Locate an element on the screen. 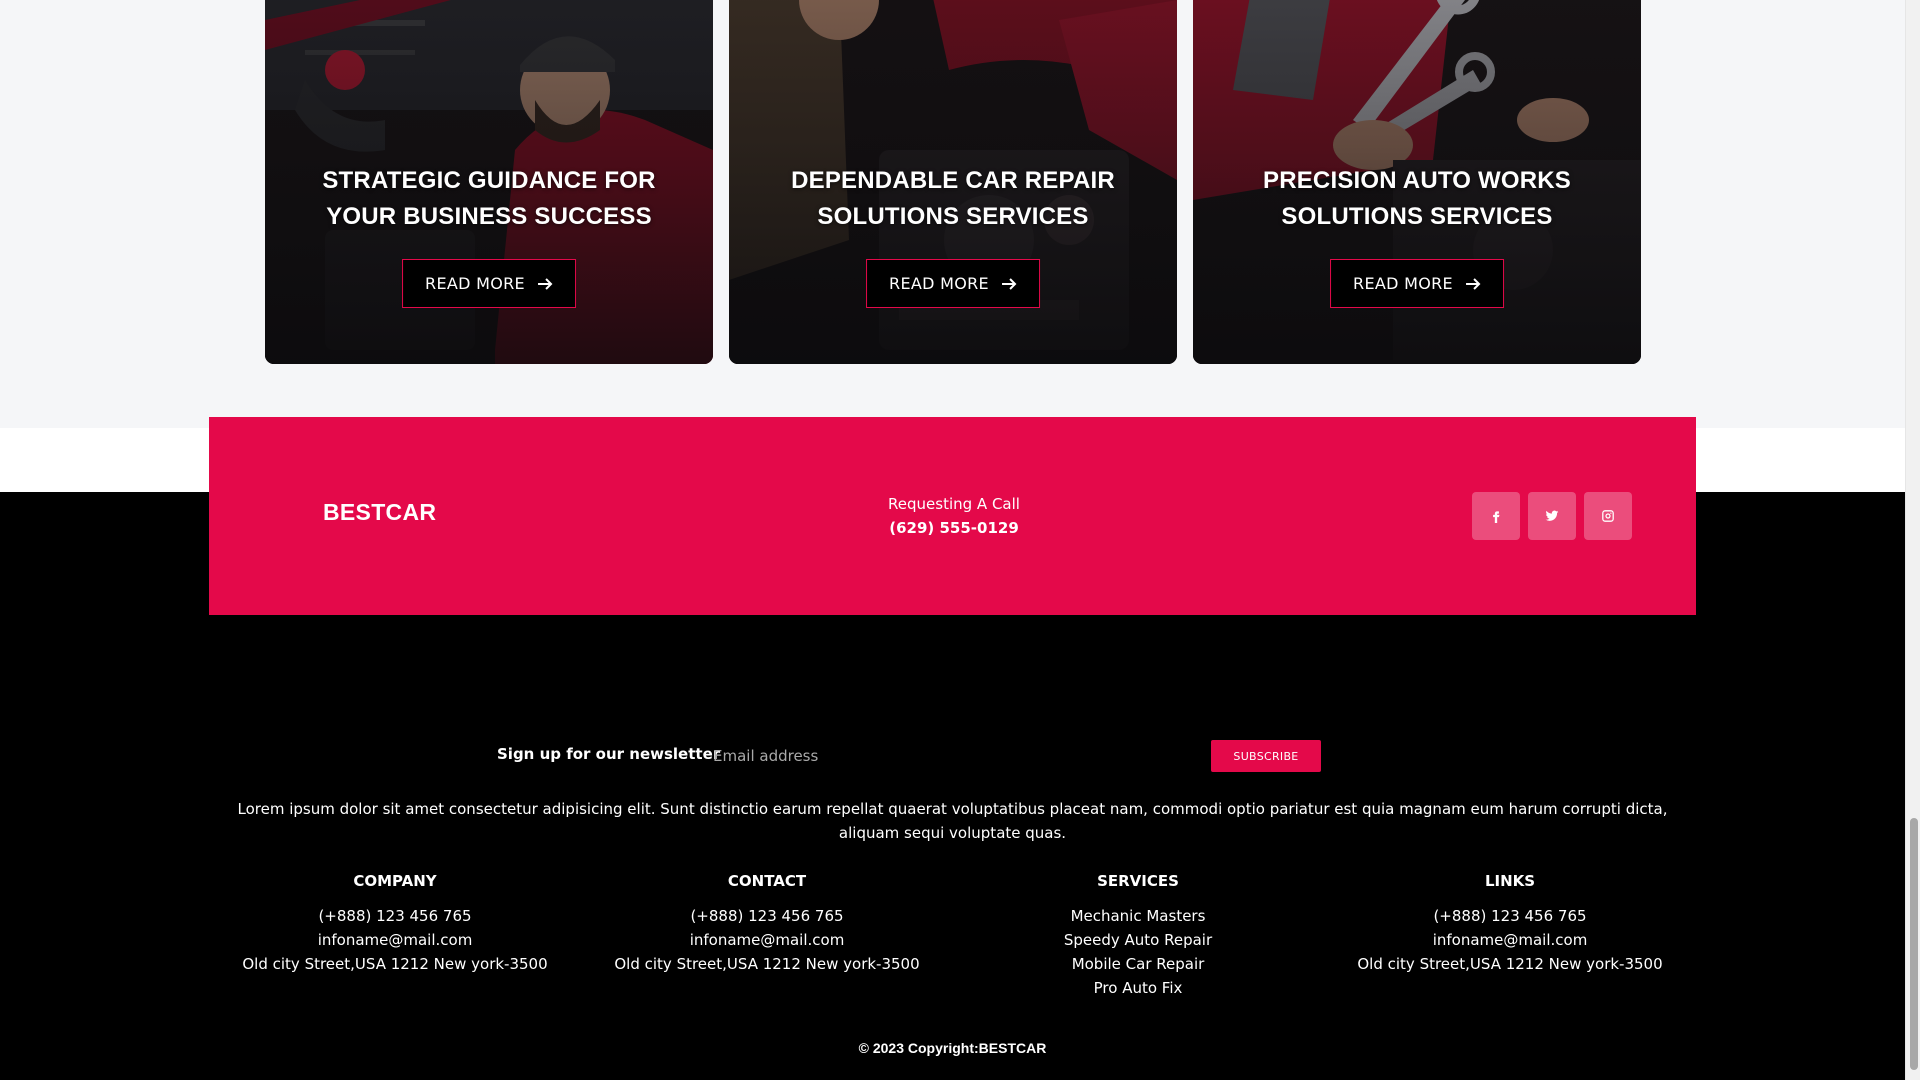 The width and height of the screenshot is (1920, 1080). twitter-icon is located at coordinates (1552, 515).